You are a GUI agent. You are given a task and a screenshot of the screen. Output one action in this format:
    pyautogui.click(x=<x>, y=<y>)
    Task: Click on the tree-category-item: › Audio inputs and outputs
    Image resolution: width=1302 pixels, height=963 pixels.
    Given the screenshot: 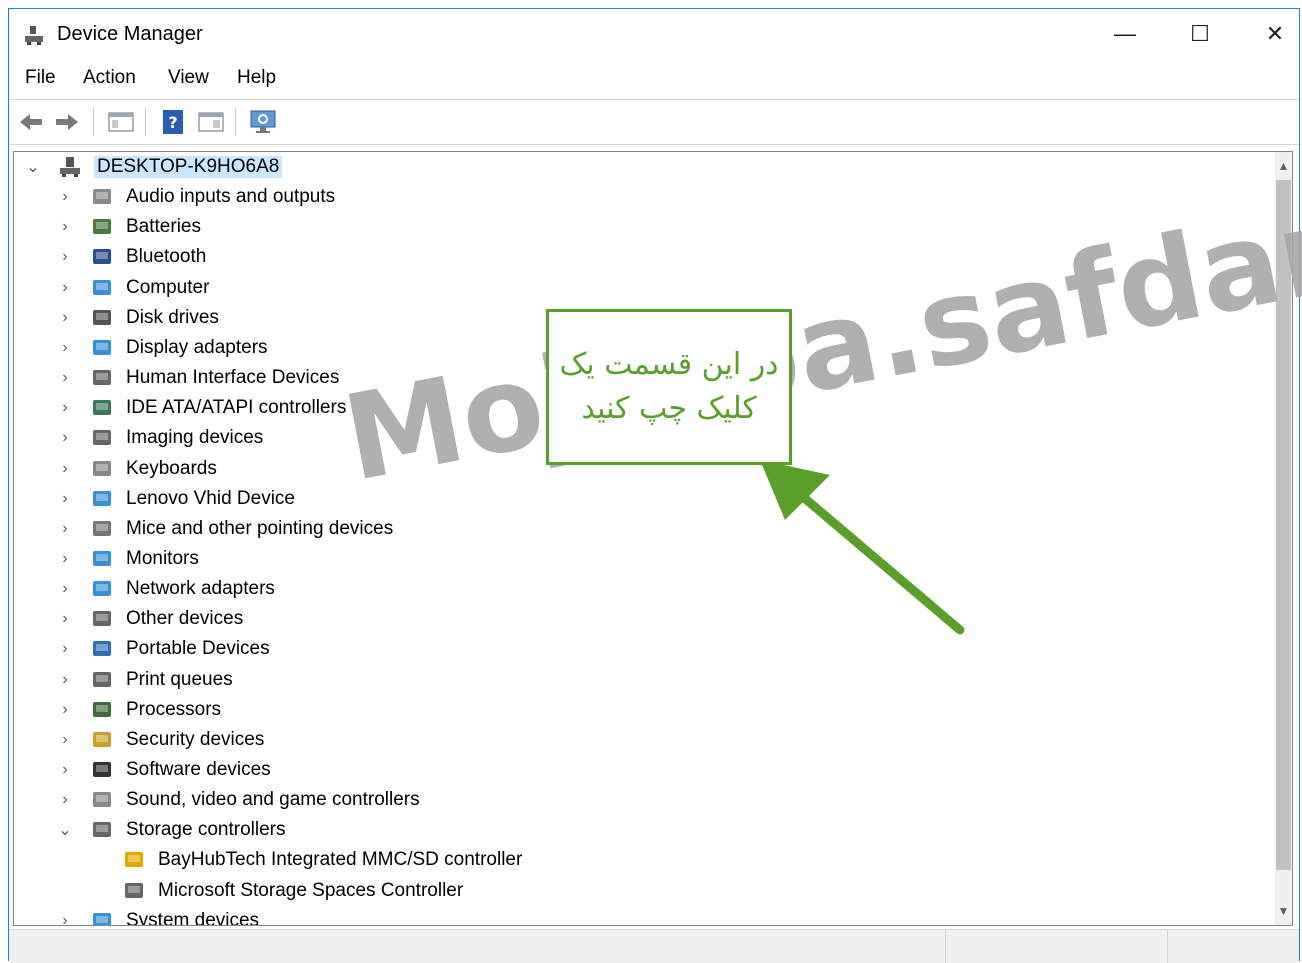 What is the action you would take?
    pyautogui.click(x=195, y=197)
    